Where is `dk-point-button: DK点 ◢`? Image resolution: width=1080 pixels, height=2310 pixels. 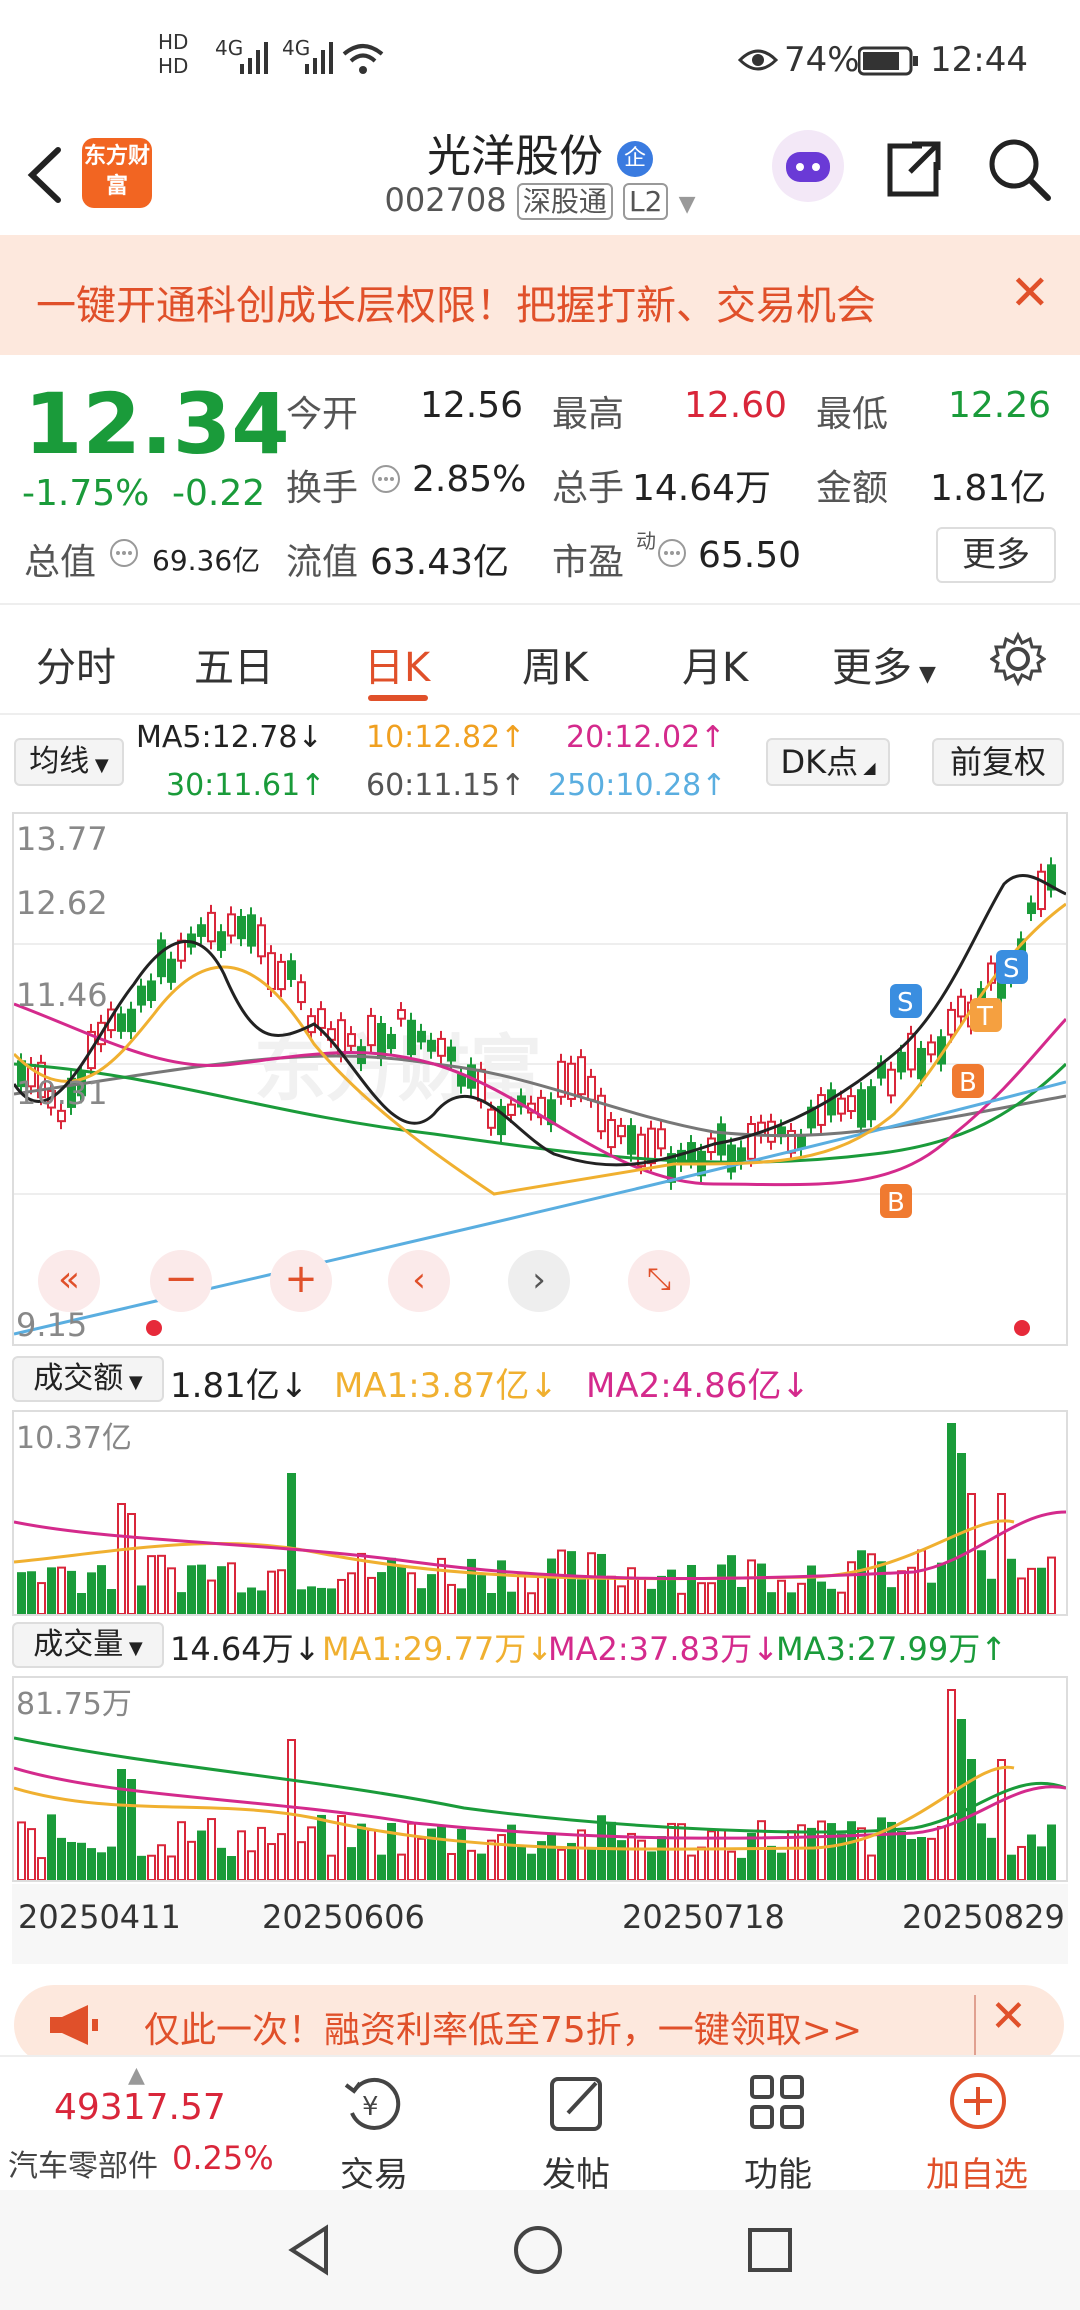
dk-point-button: DK点 ◢ is located at coordinates (828, 762).